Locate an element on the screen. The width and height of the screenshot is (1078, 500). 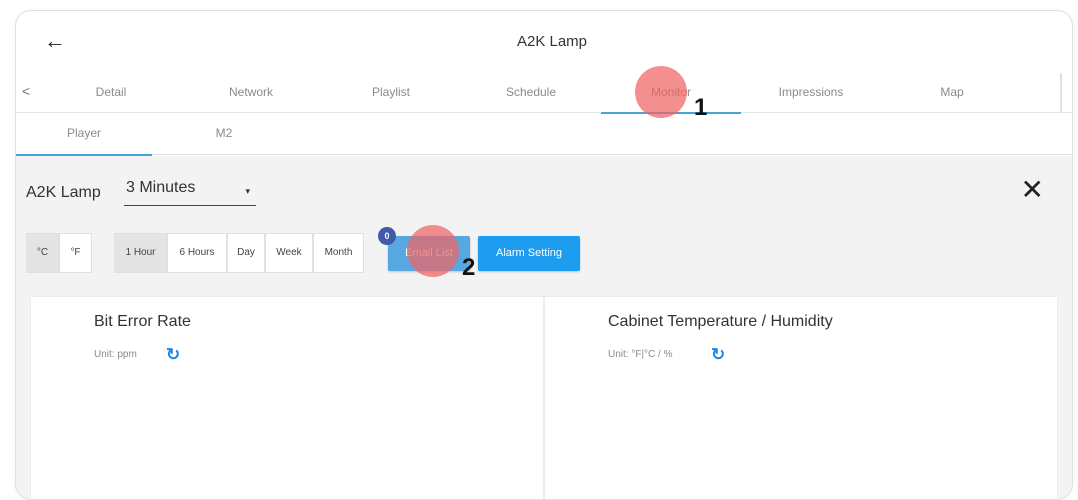
unit-celsius-button: °C is located at coordinates (42, 253).